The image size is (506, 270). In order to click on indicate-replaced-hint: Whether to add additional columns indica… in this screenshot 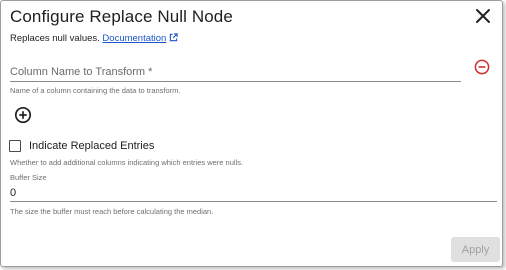, I will do `click(127, 162)`.